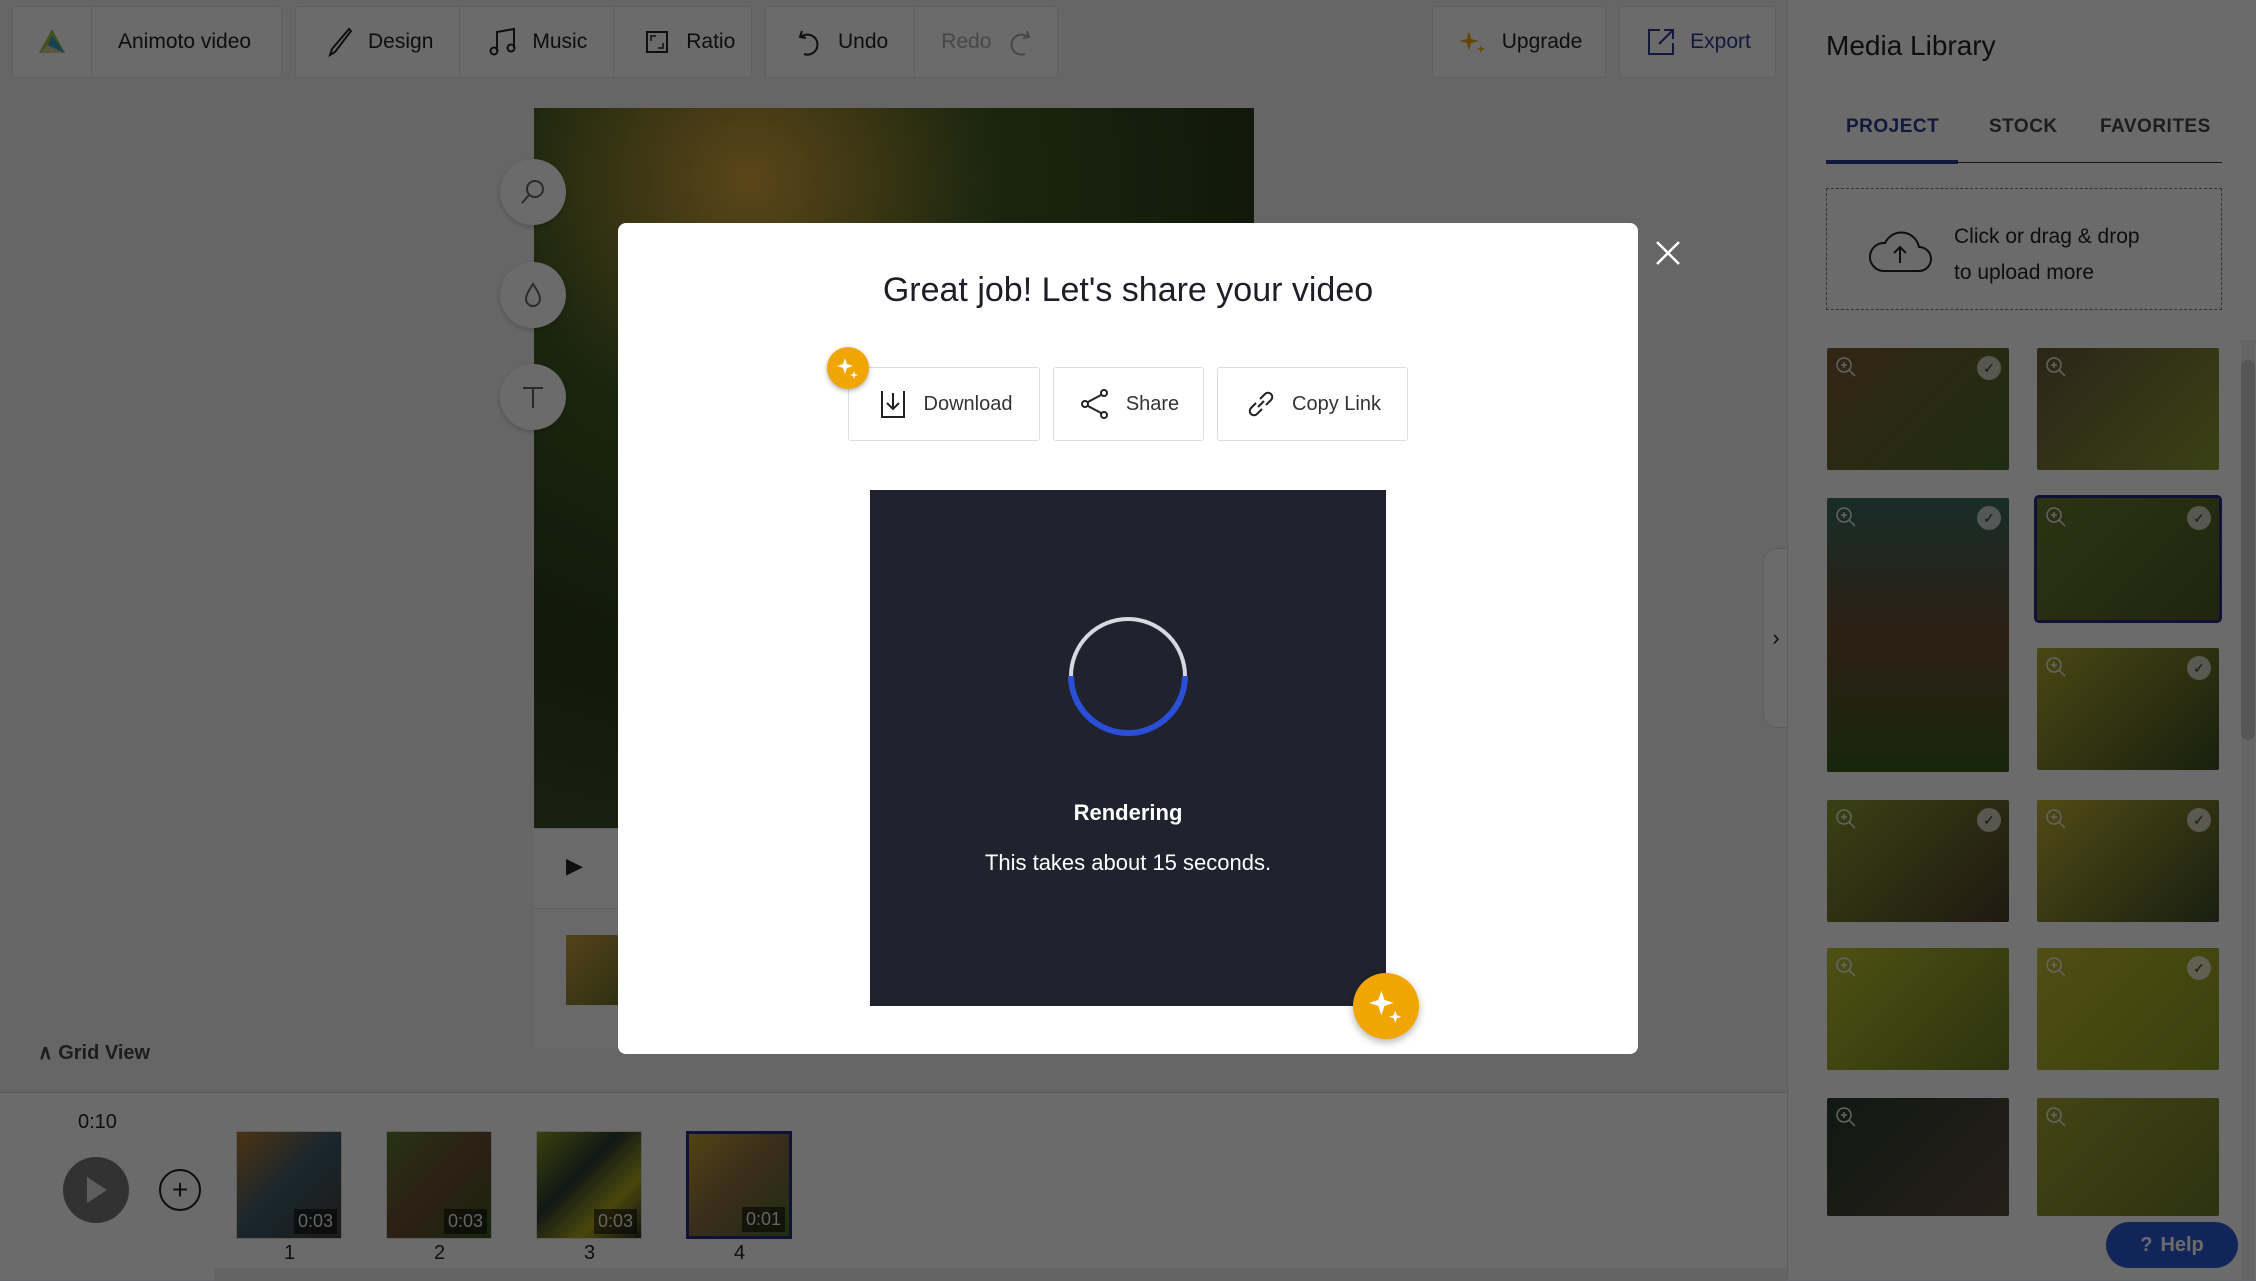  I want to click on block-number: 3, so click(590, 1253).